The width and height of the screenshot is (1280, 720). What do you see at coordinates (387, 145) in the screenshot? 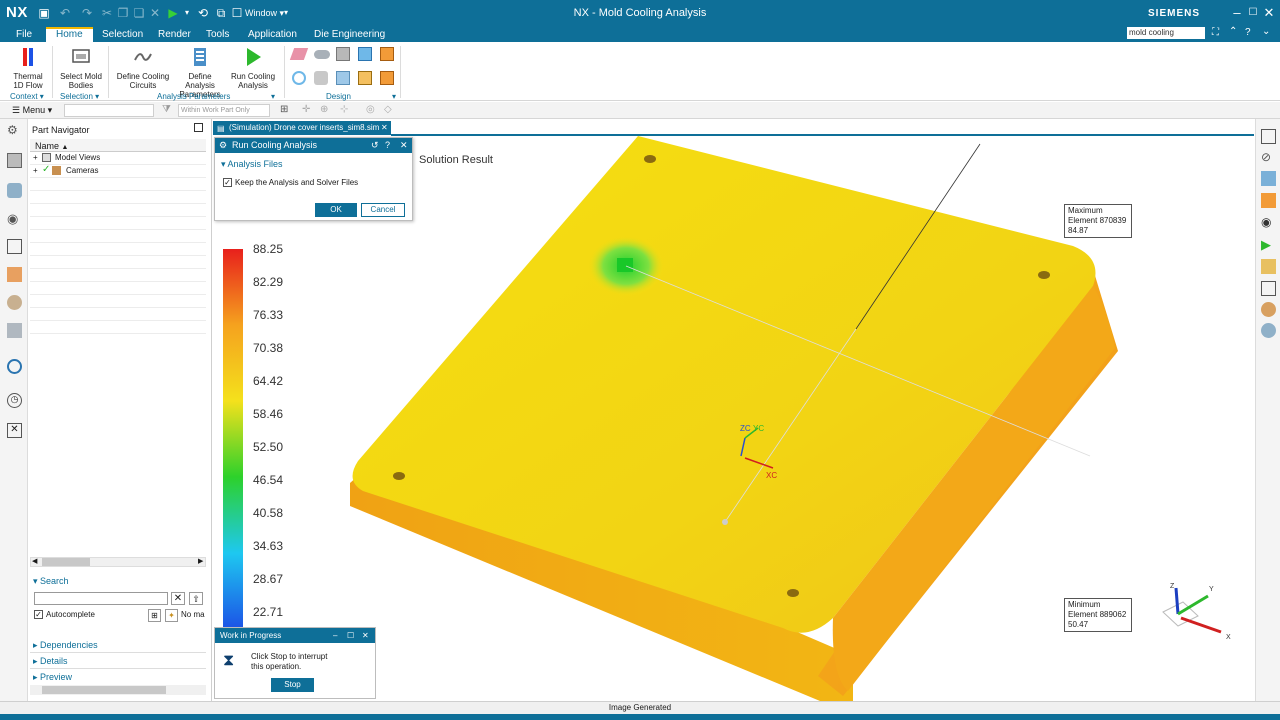
I see `dialog-help-icon: ?` at bounding box center [387, 145].